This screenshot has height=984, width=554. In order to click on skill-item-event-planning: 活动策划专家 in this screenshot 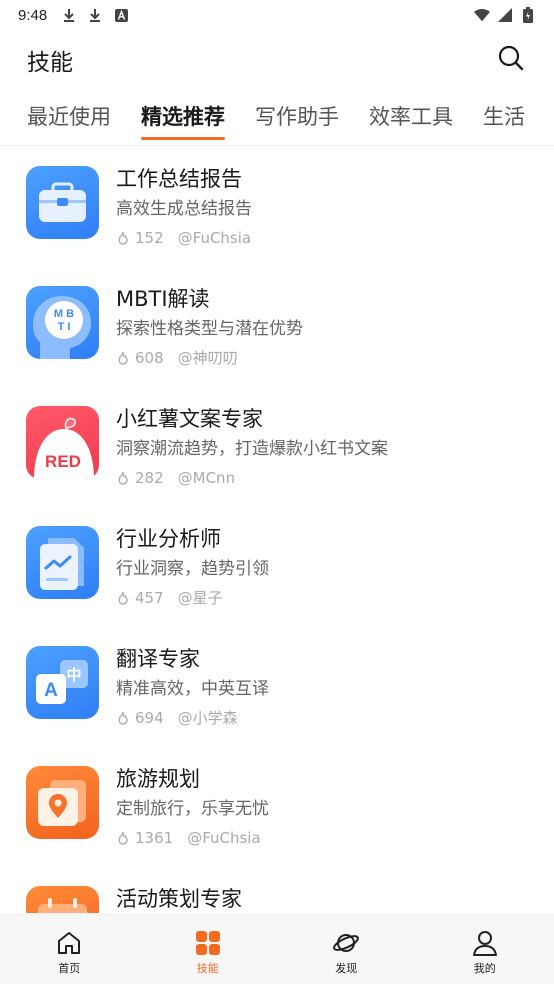, I will do `click(277, 889)`.